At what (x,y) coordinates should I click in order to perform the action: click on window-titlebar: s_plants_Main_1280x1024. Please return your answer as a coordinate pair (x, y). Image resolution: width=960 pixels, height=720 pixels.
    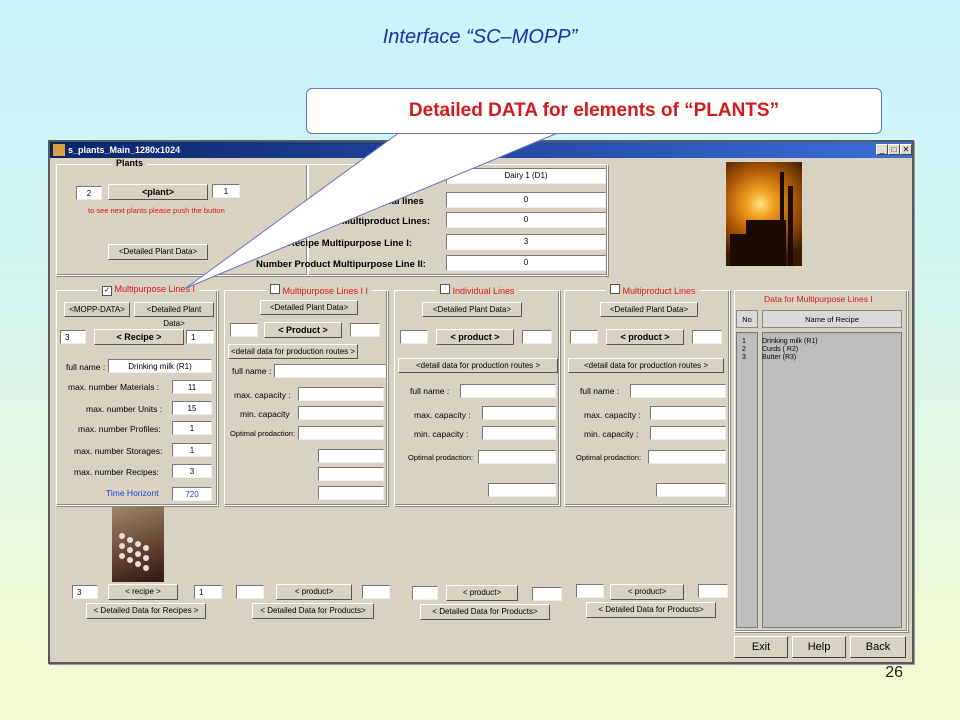
    Looking at the image, I should click on (481, 150).